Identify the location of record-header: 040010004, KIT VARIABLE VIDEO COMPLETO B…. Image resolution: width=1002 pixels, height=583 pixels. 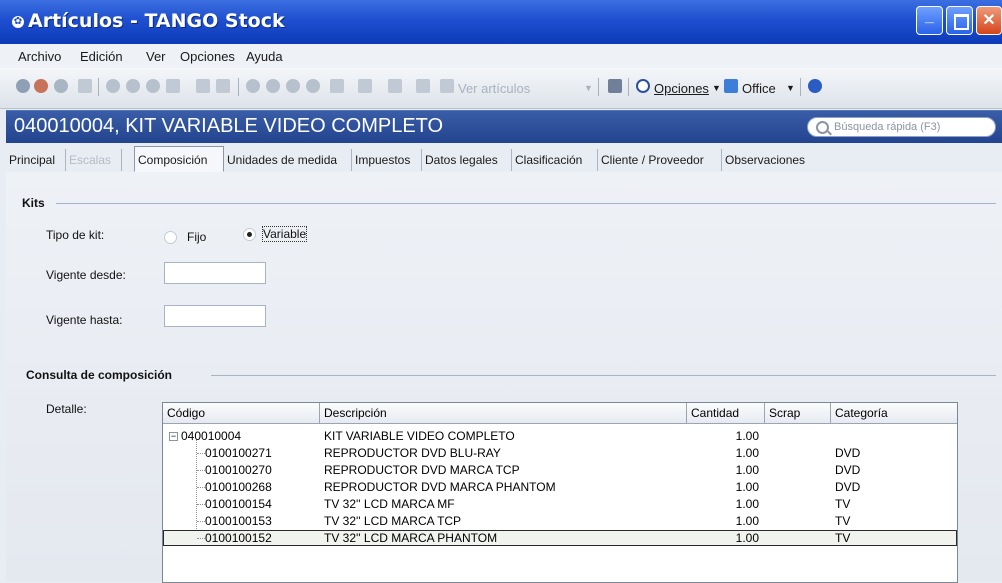
(504, 126).